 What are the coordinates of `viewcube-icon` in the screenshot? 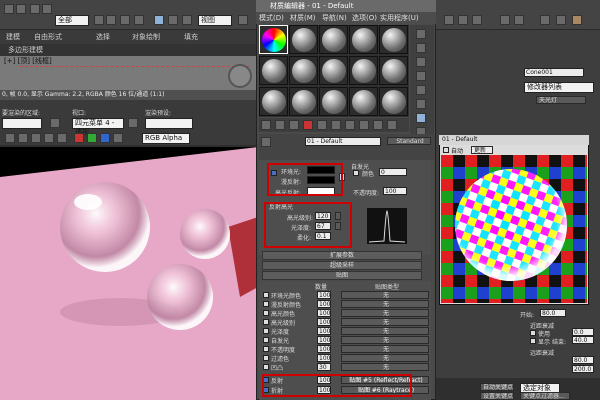 It's located at (240, 76).